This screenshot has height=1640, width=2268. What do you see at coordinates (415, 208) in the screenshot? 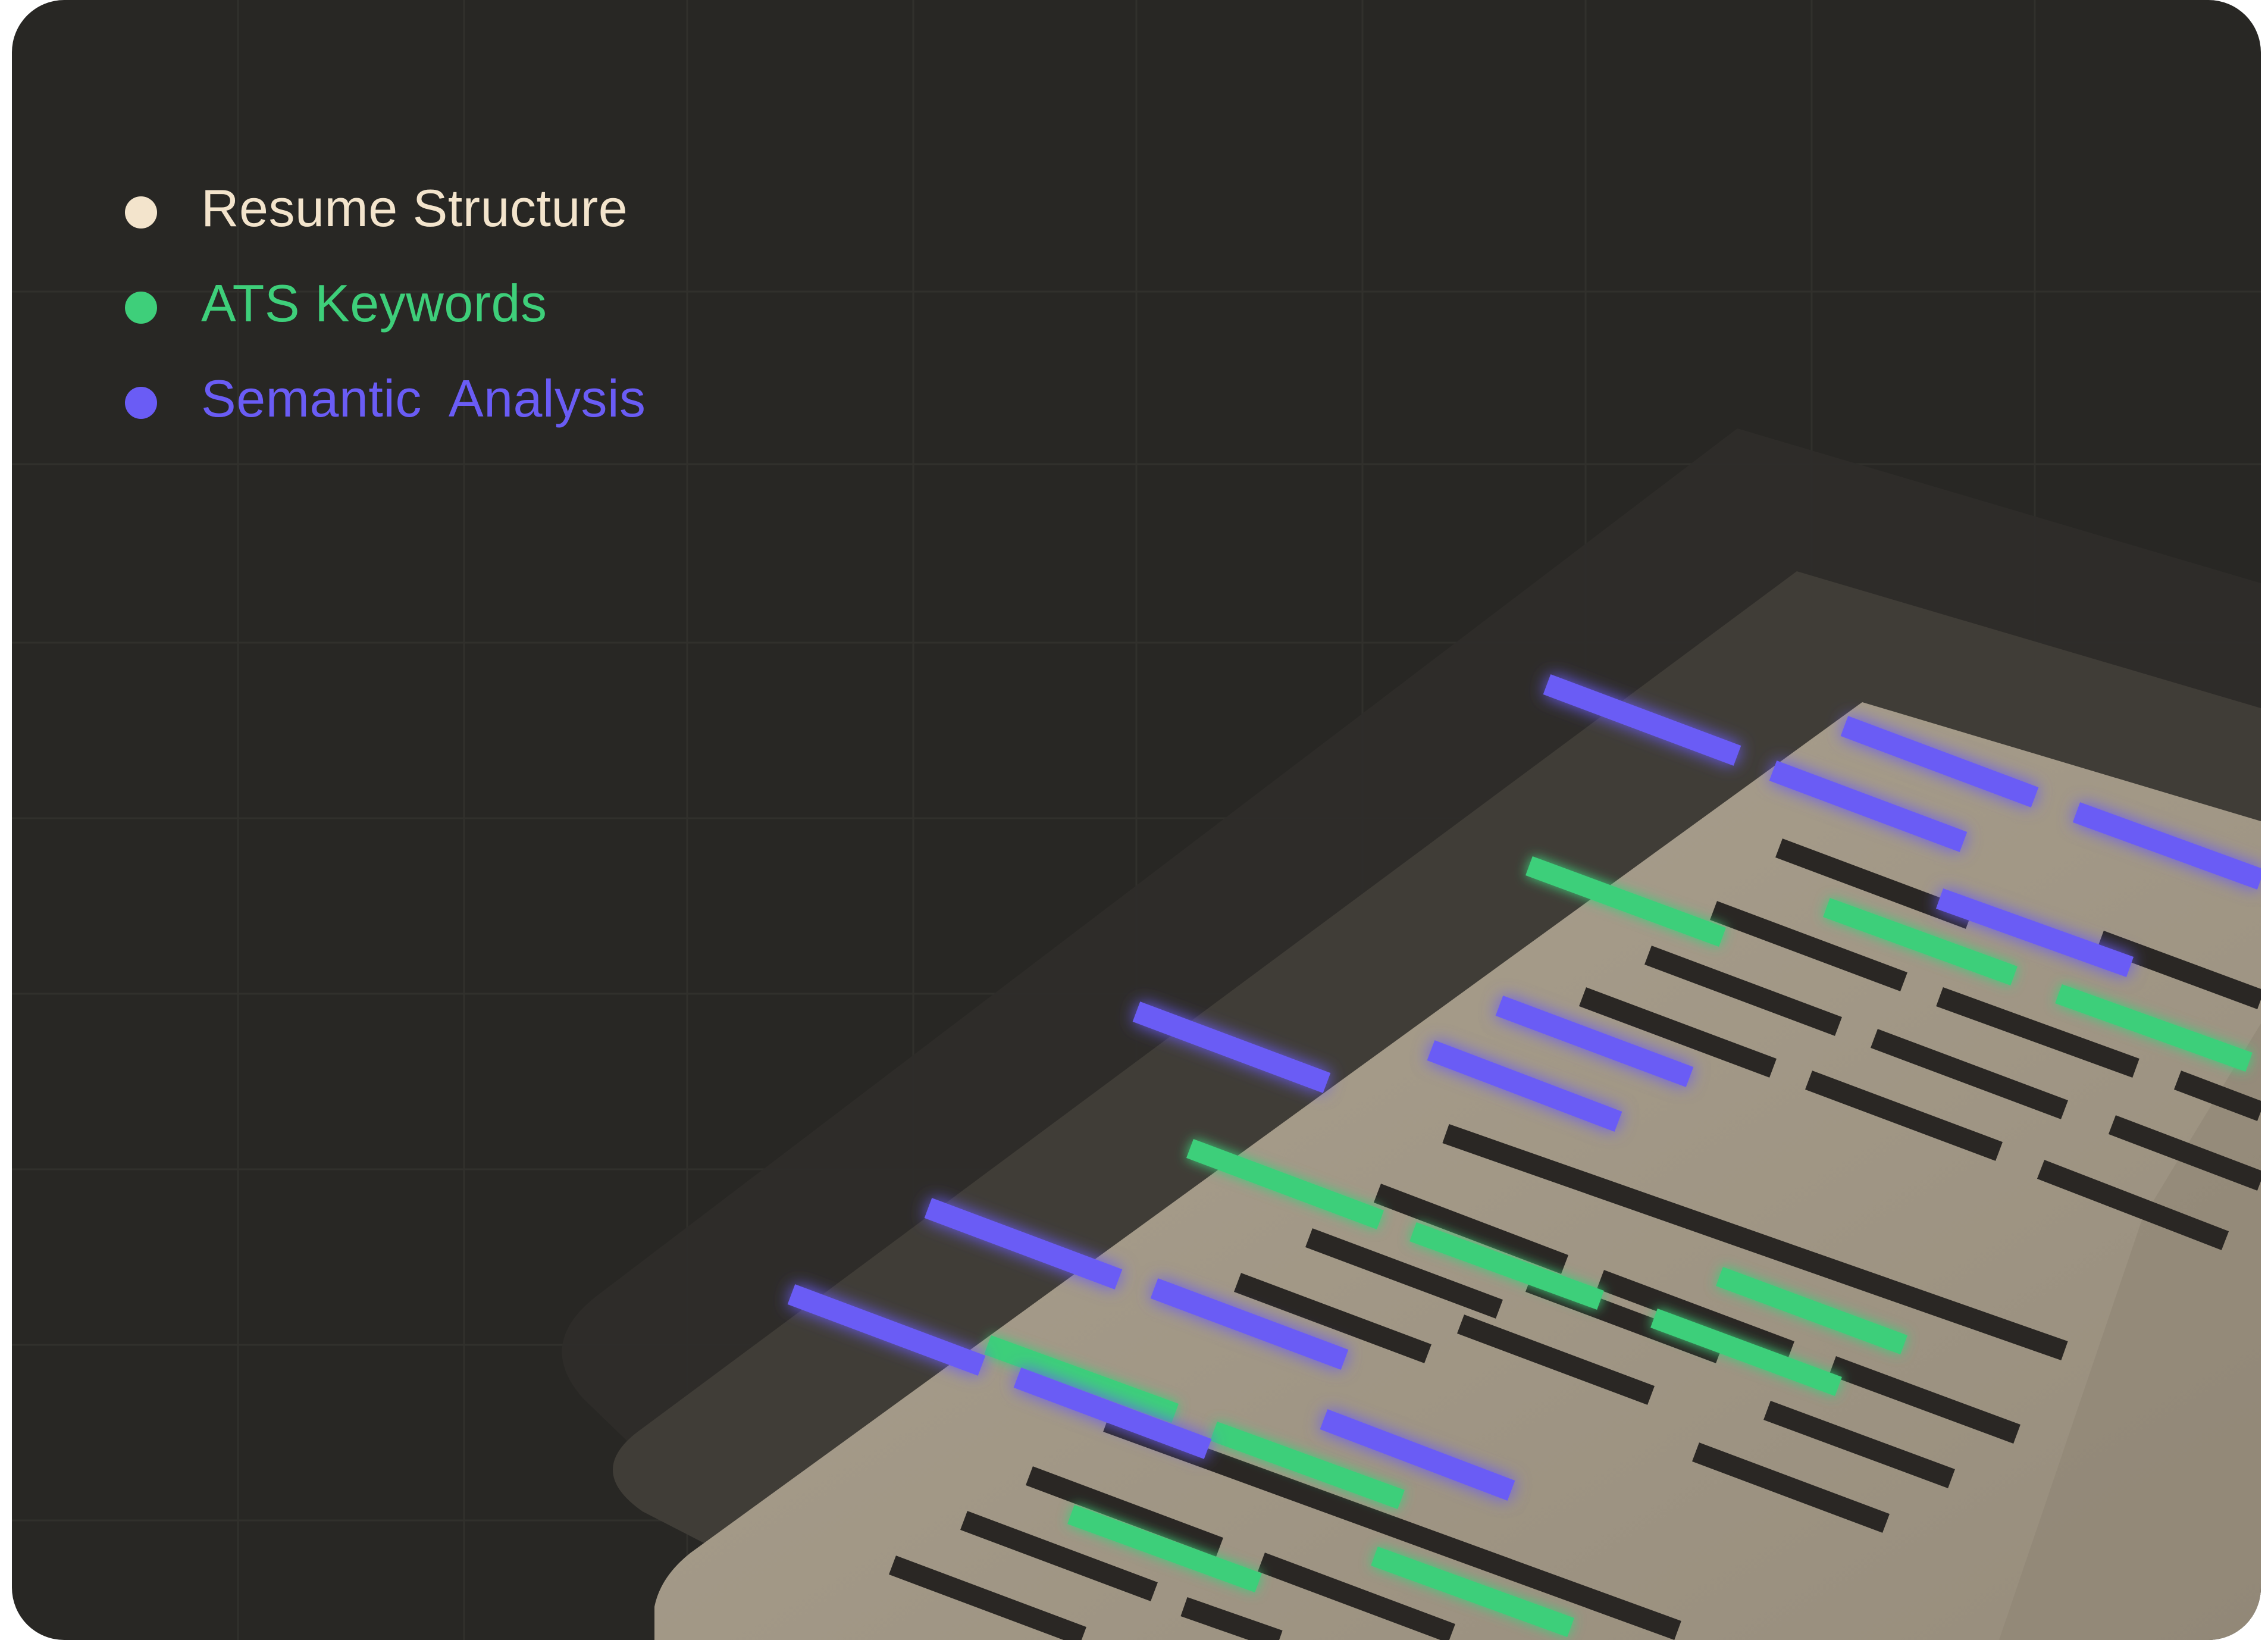
I see `legend-label: Resume Structure` at bounding box center [415, 208].